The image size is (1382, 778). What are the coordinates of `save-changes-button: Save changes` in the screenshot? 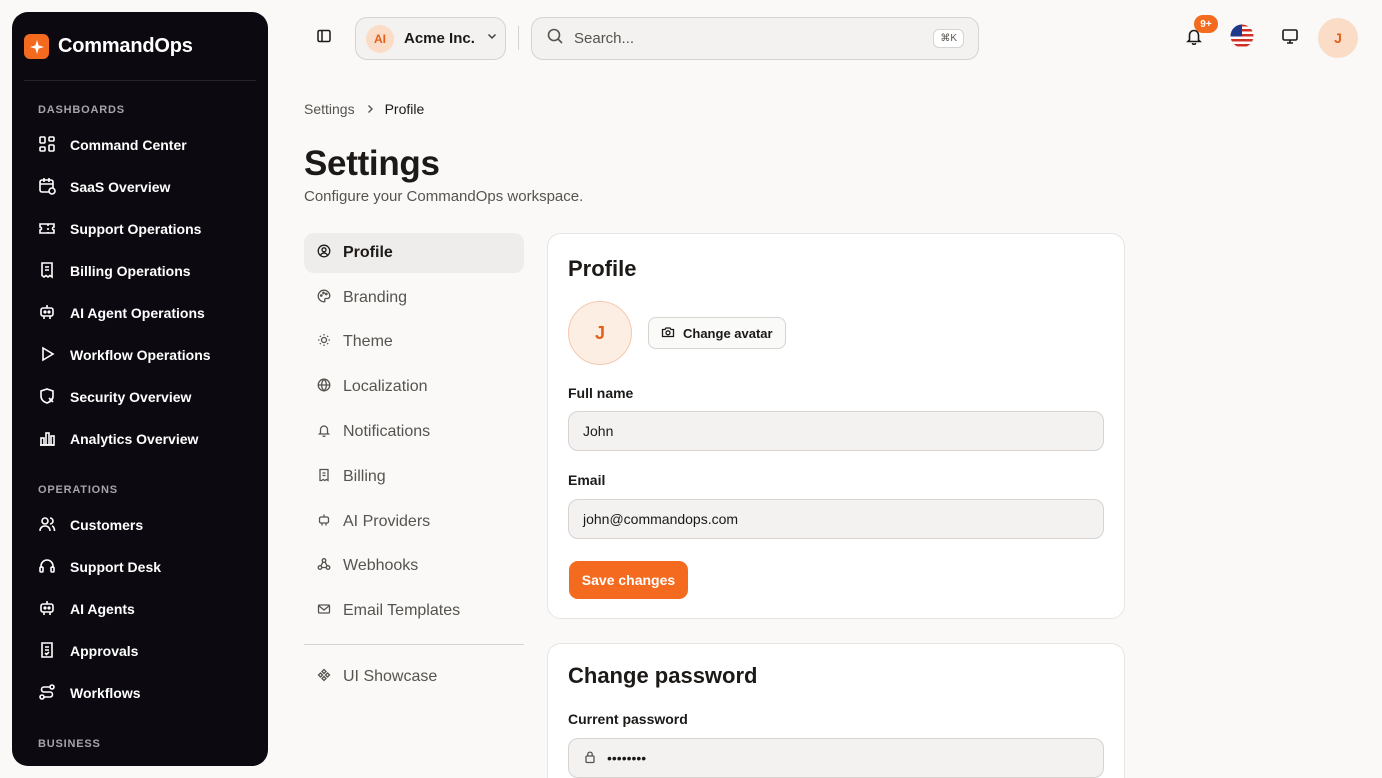 It's located at (628, 580).